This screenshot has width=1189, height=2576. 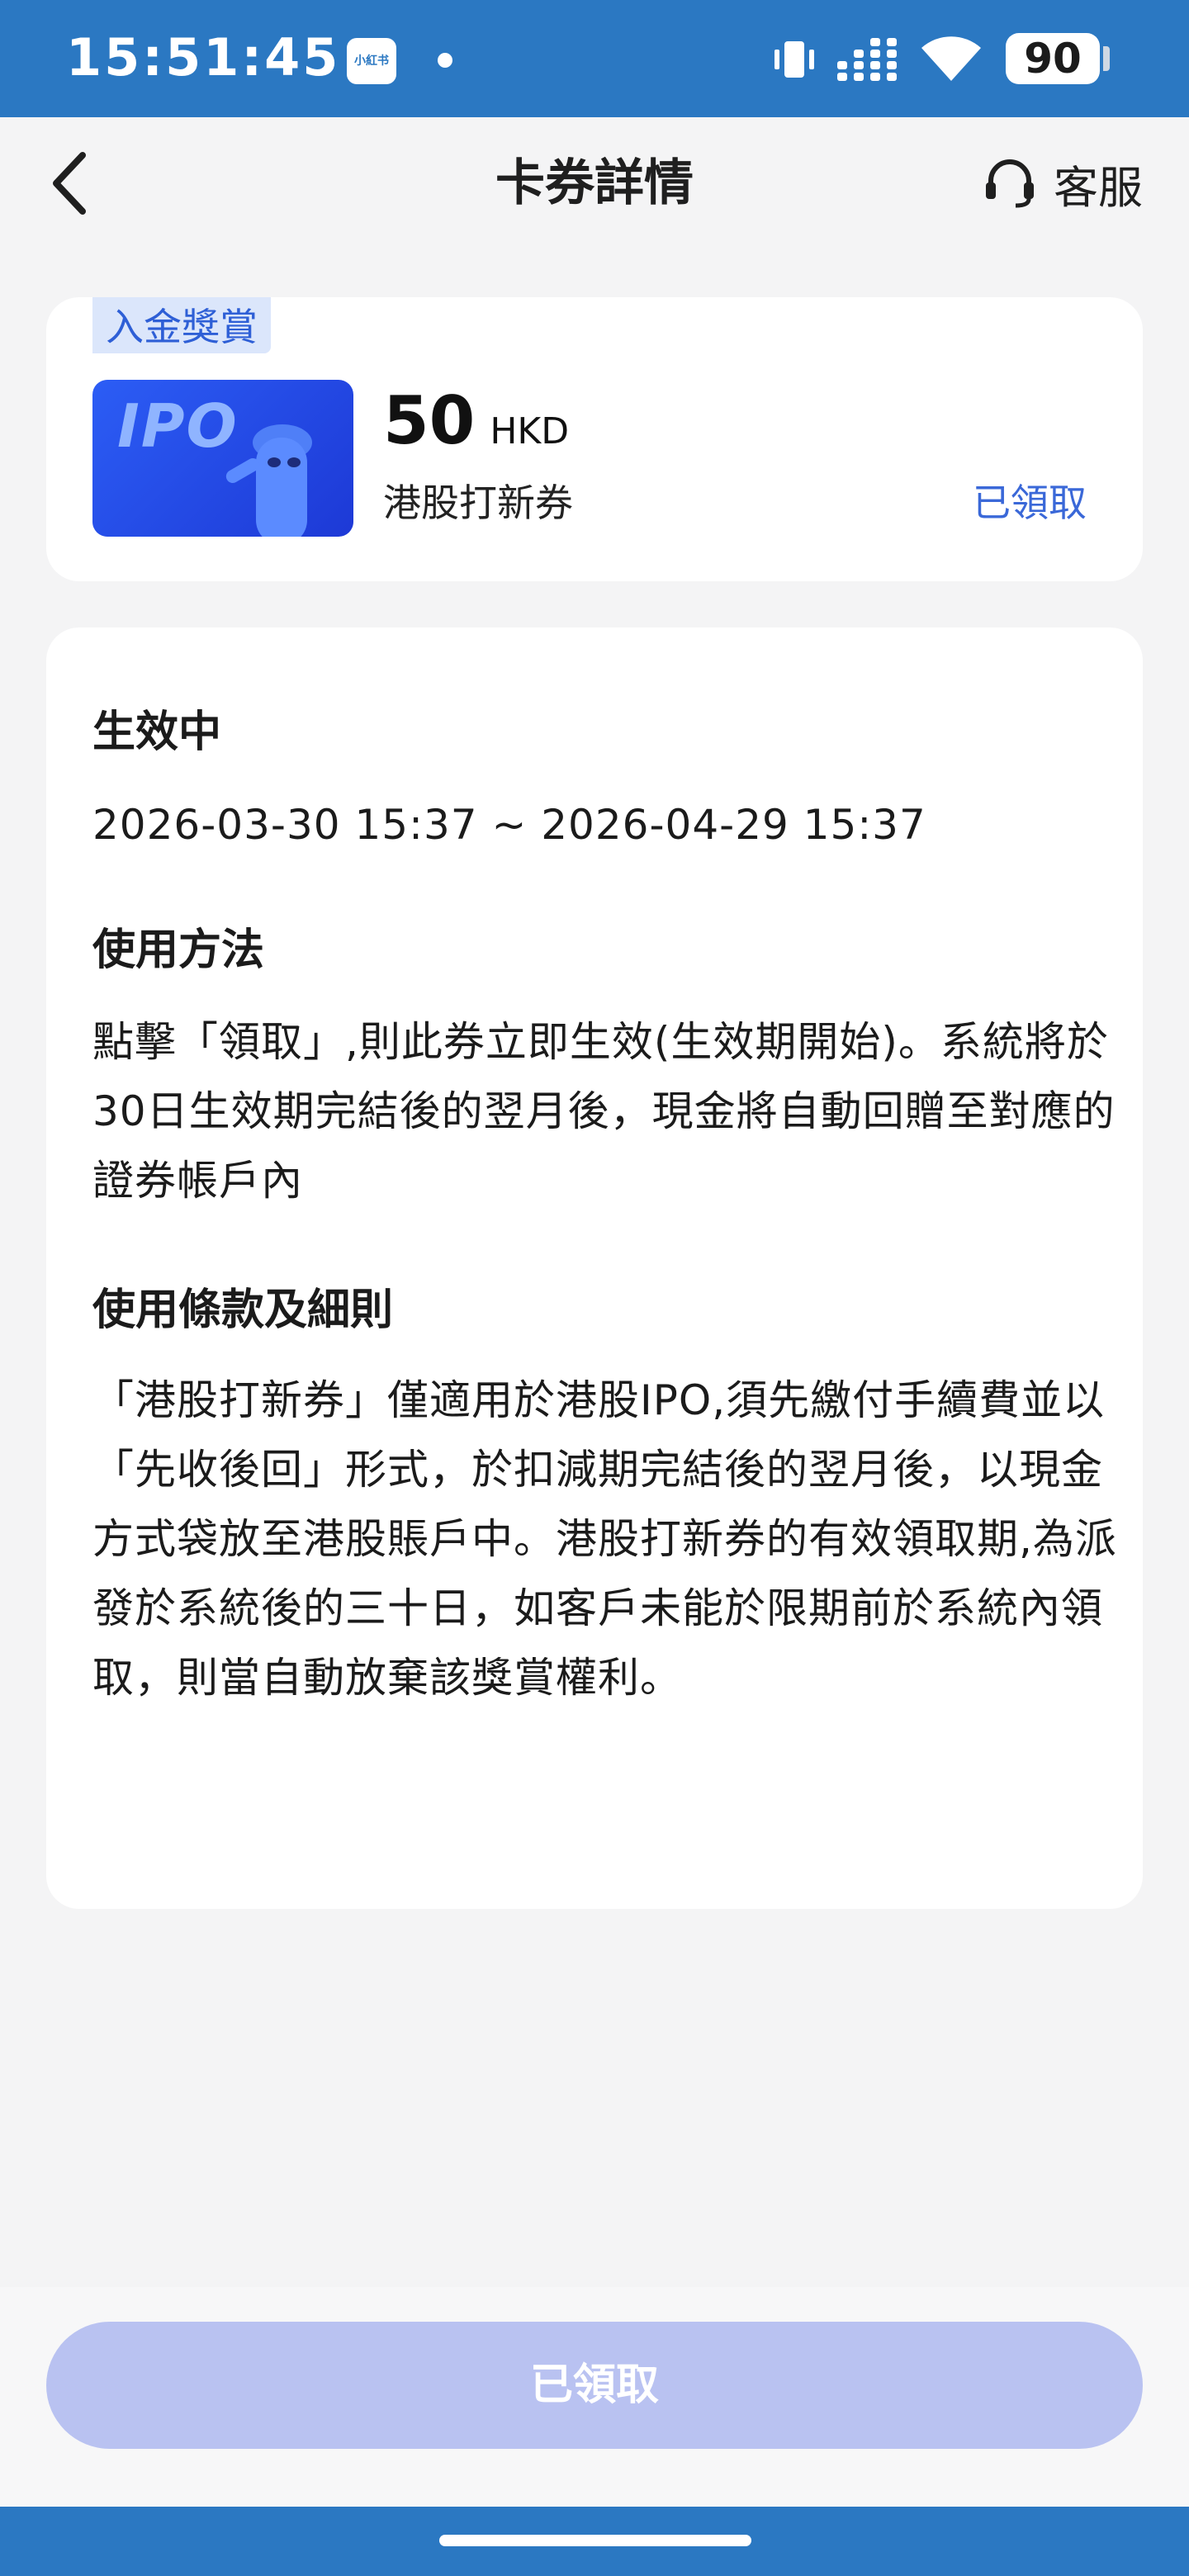 What do you see at coordinates (867, 59) in the screenshot?
I see `signal-icon` at bounding box center [867, 59].